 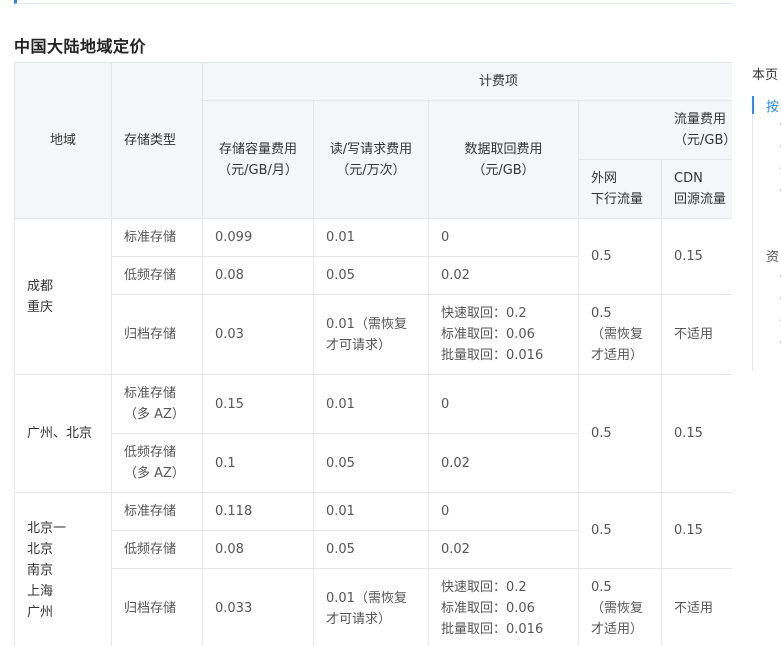 What do you see at coordinates (258, 237) in the screenshot?
I see `cell-capacity-fee: 0.099` at bounding box center [258, 237].